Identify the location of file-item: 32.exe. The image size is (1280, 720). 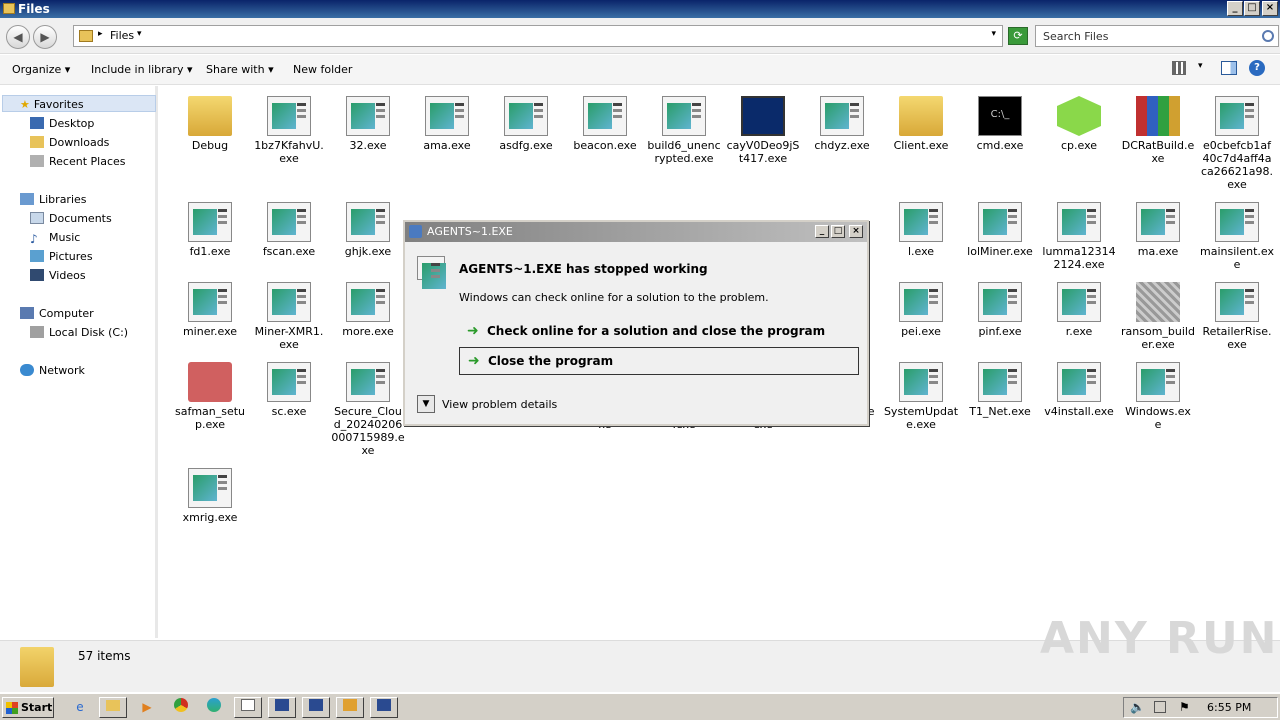
(368, 121).